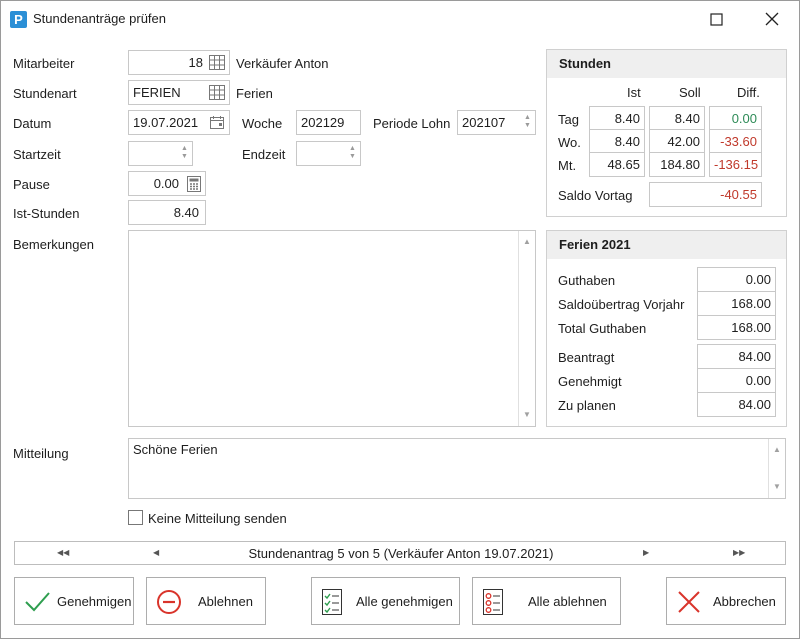 The height and width of the screenshot is (639, 800). Describe the element at coordinates (567, 601) in the screenshot. I see `alle-ablehnen-label: Alle ablehnen` at that location.